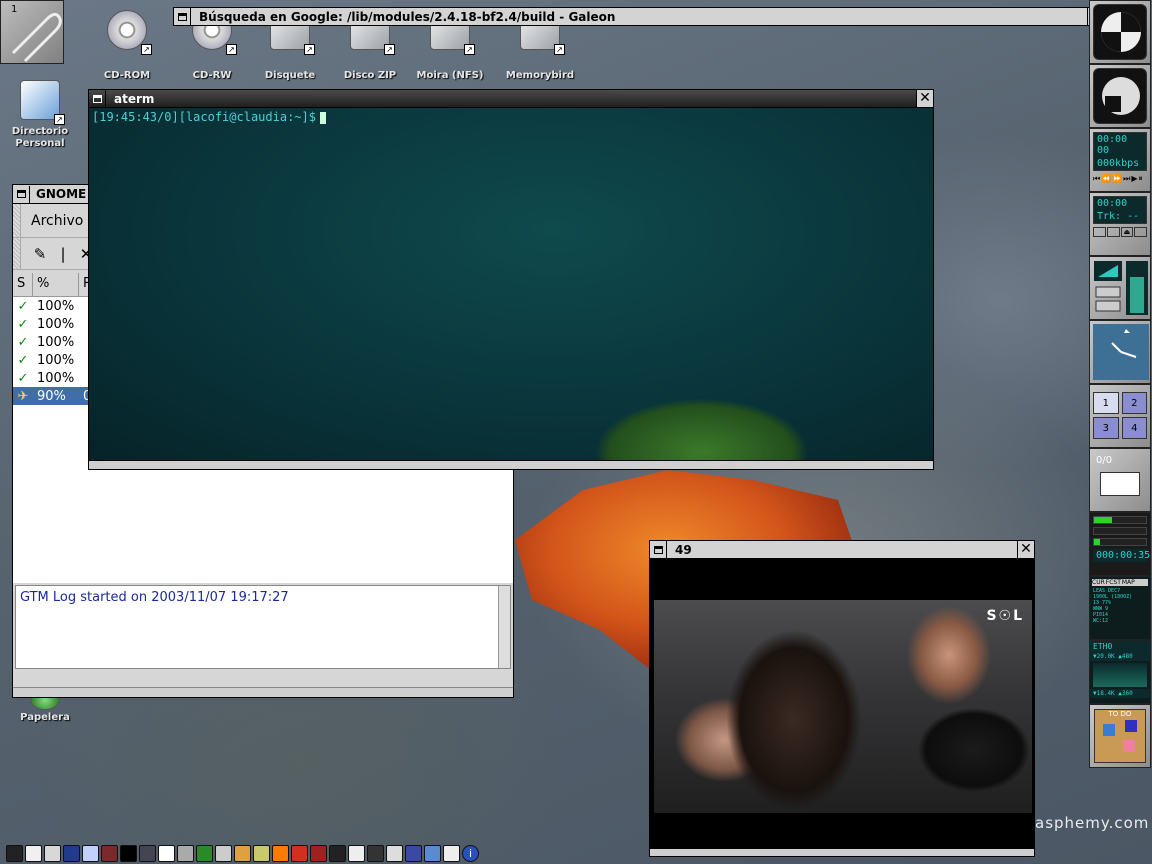 Image resolution: width=1152 pixels, height=864 pixels. Describe the element at coordinates (263, 627) in the screenshot. I see `log-panel: GTM Log started on 2003/11/07 19:17:27` at that location.